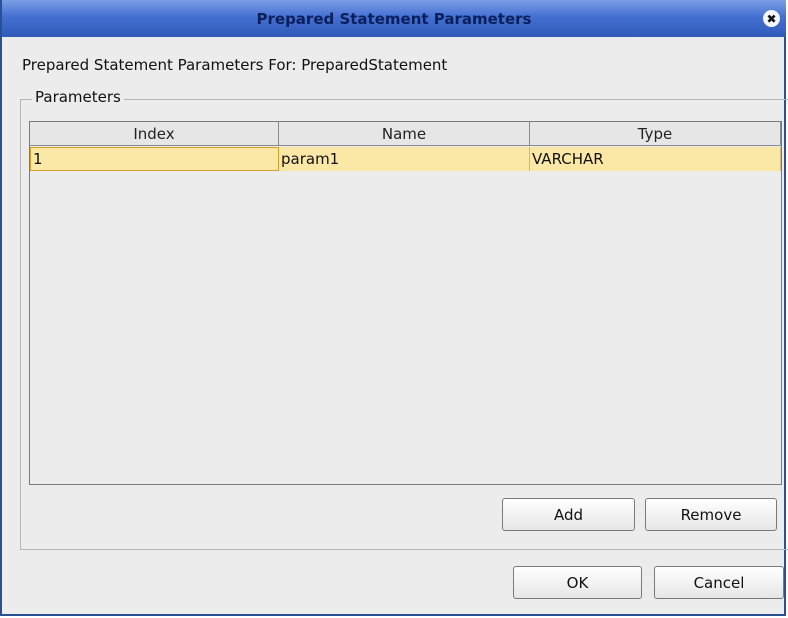 The height and width of the screenshot is (618, 788). I want to click on cell-index: 1, so click(154, 159).